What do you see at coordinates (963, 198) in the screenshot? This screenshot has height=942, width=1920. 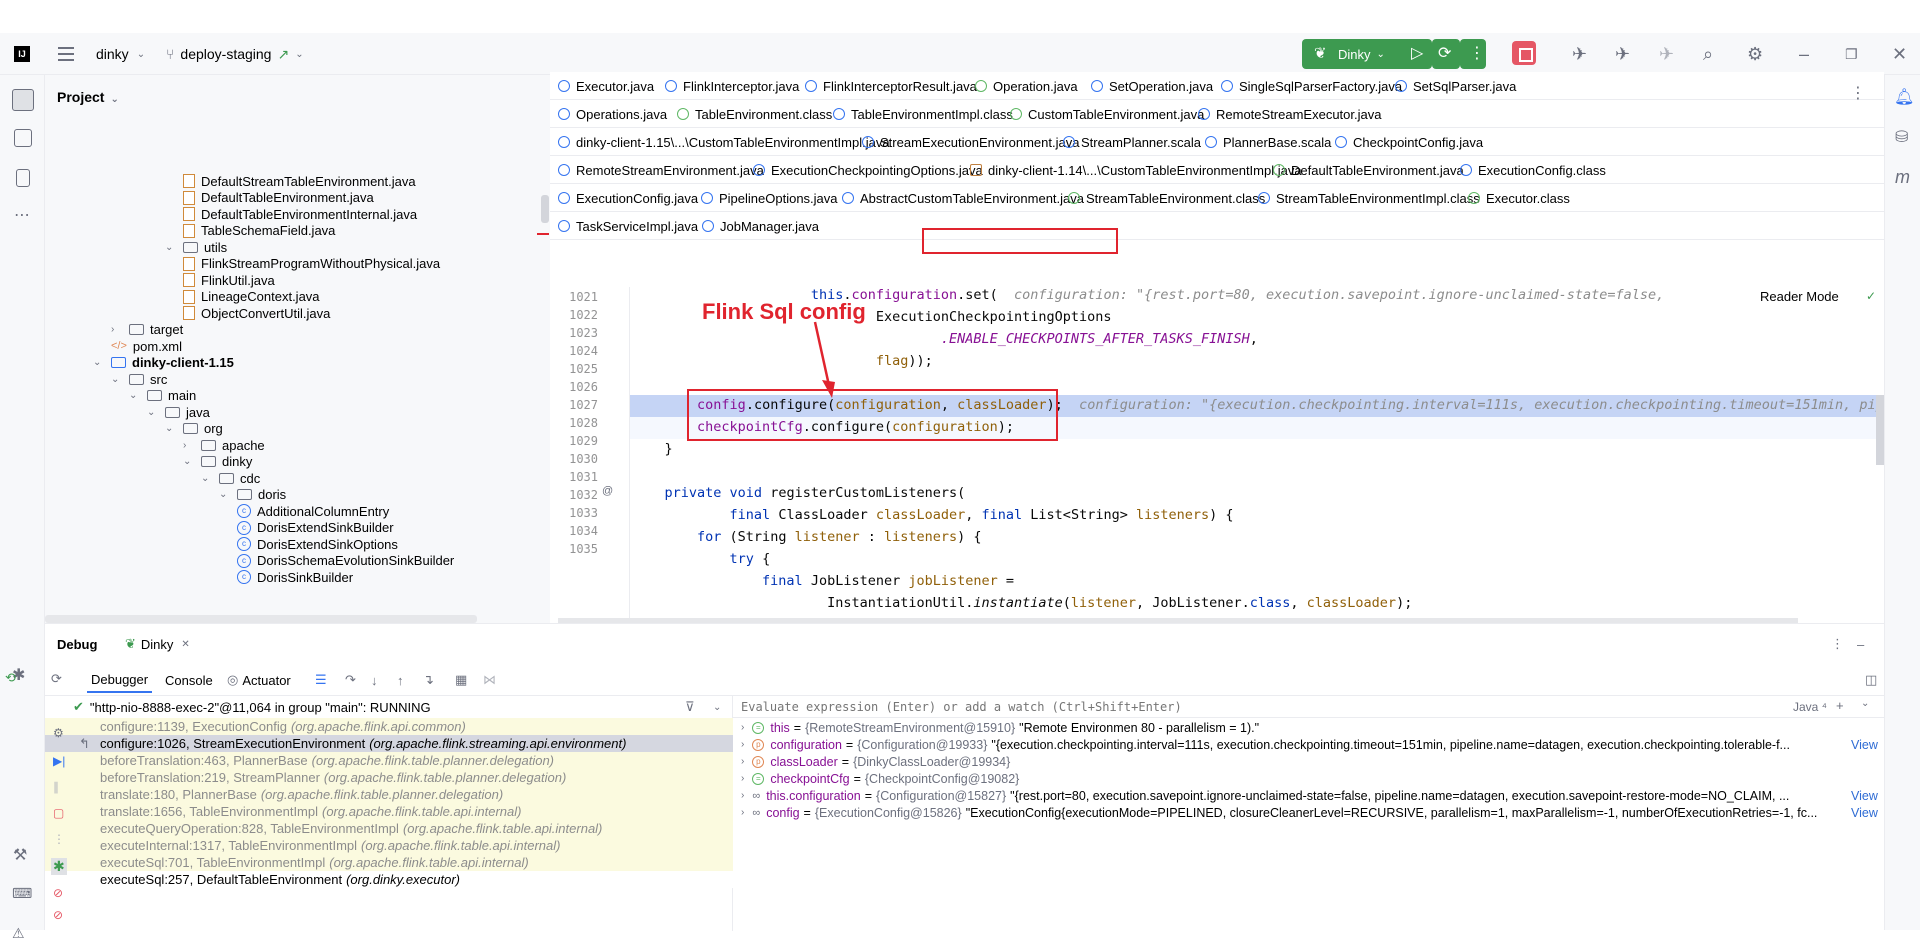 I see `editor-tab: AbstractCustomTableEnvironment.java` at bounding box center [963, 198].